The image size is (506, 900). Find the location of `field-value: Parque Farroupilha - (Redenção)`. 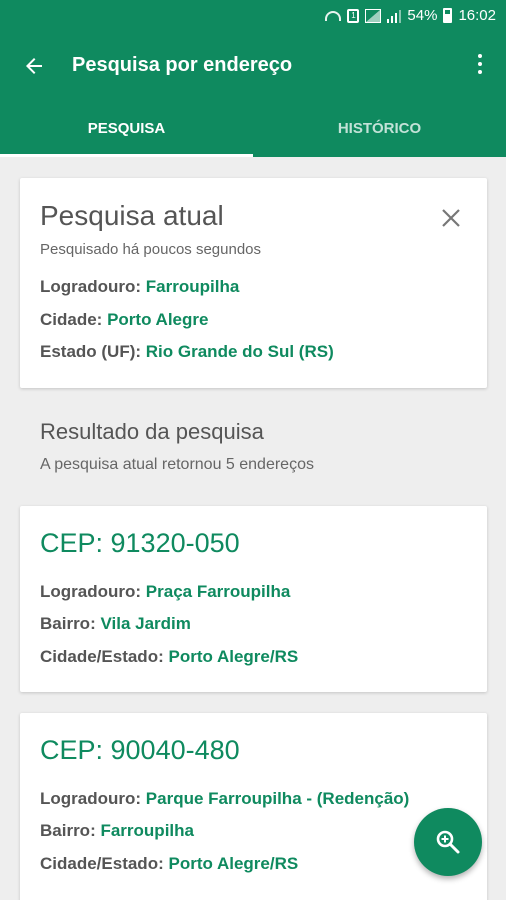

field-value: Parque Farroupilha - (Redenção) is located at coordinates (277, 798).